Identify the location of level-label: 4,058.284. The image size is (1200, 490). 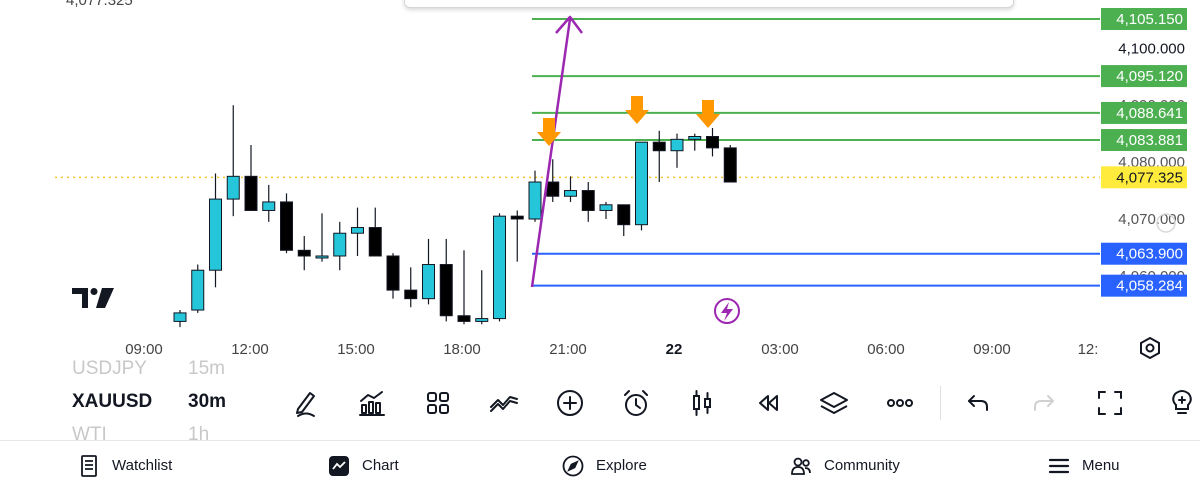
(1149, 286).